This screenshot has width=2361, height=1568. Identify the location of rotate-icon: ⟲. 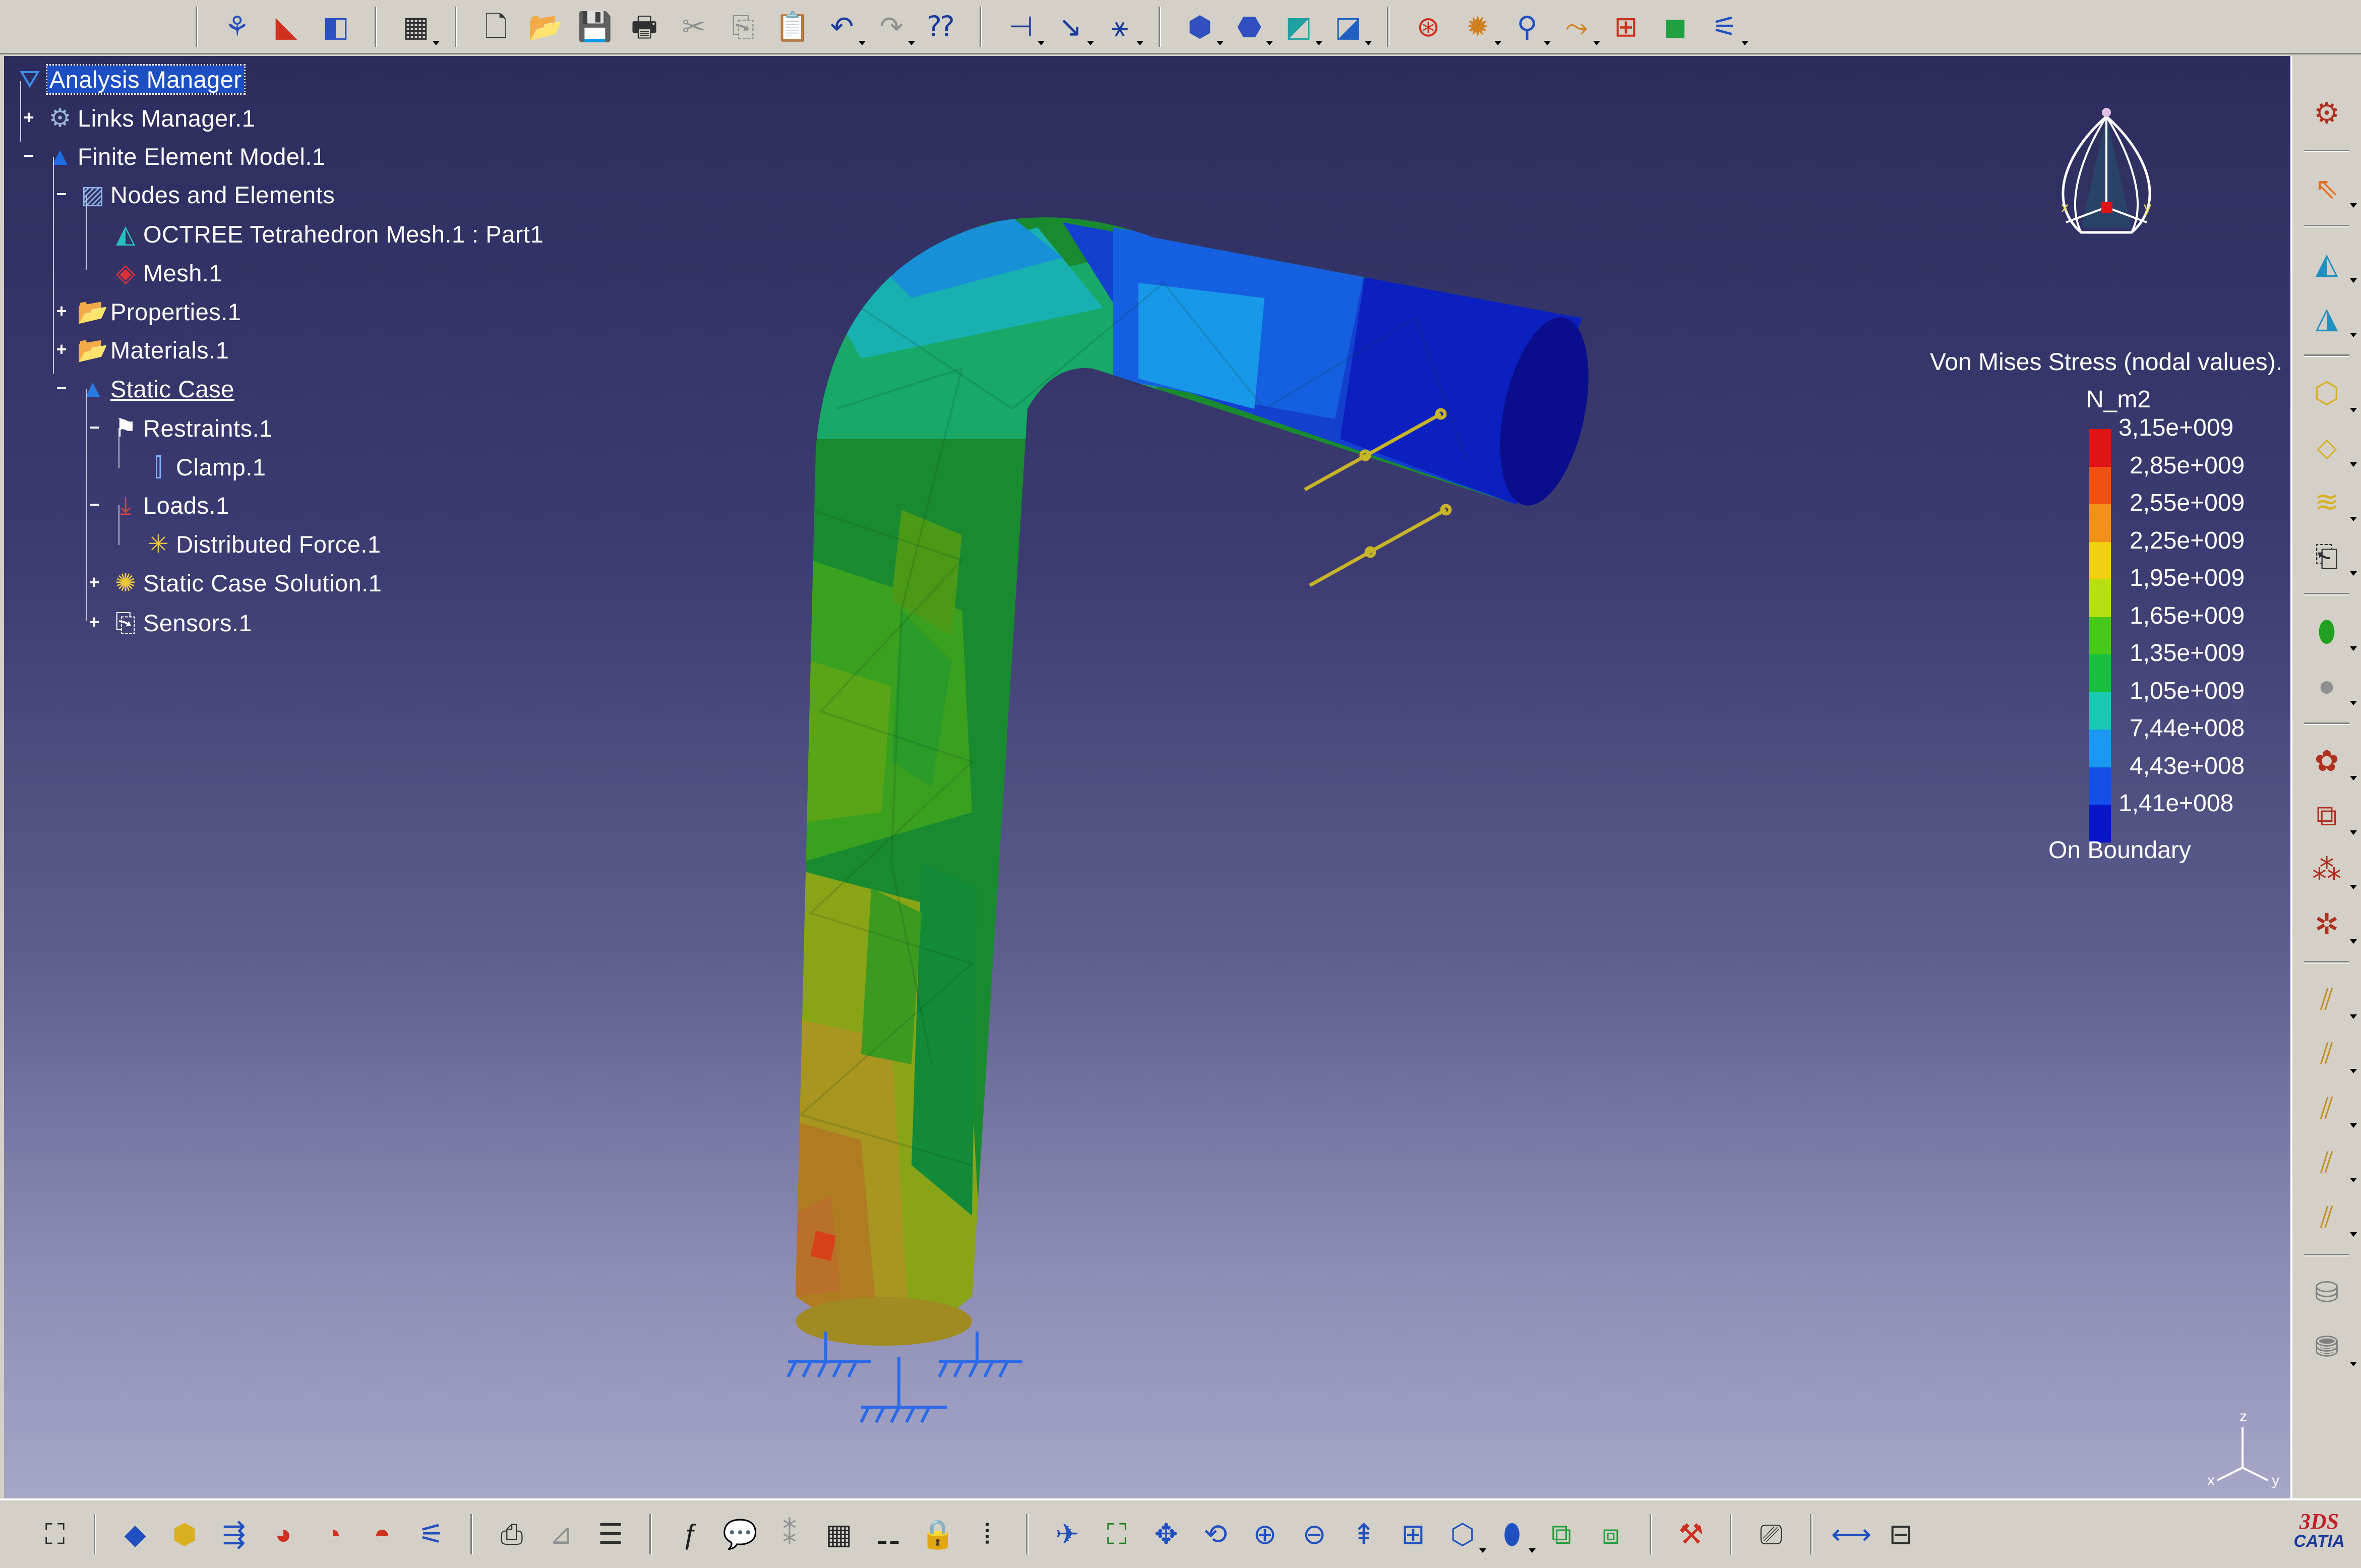
(1215, 1534).